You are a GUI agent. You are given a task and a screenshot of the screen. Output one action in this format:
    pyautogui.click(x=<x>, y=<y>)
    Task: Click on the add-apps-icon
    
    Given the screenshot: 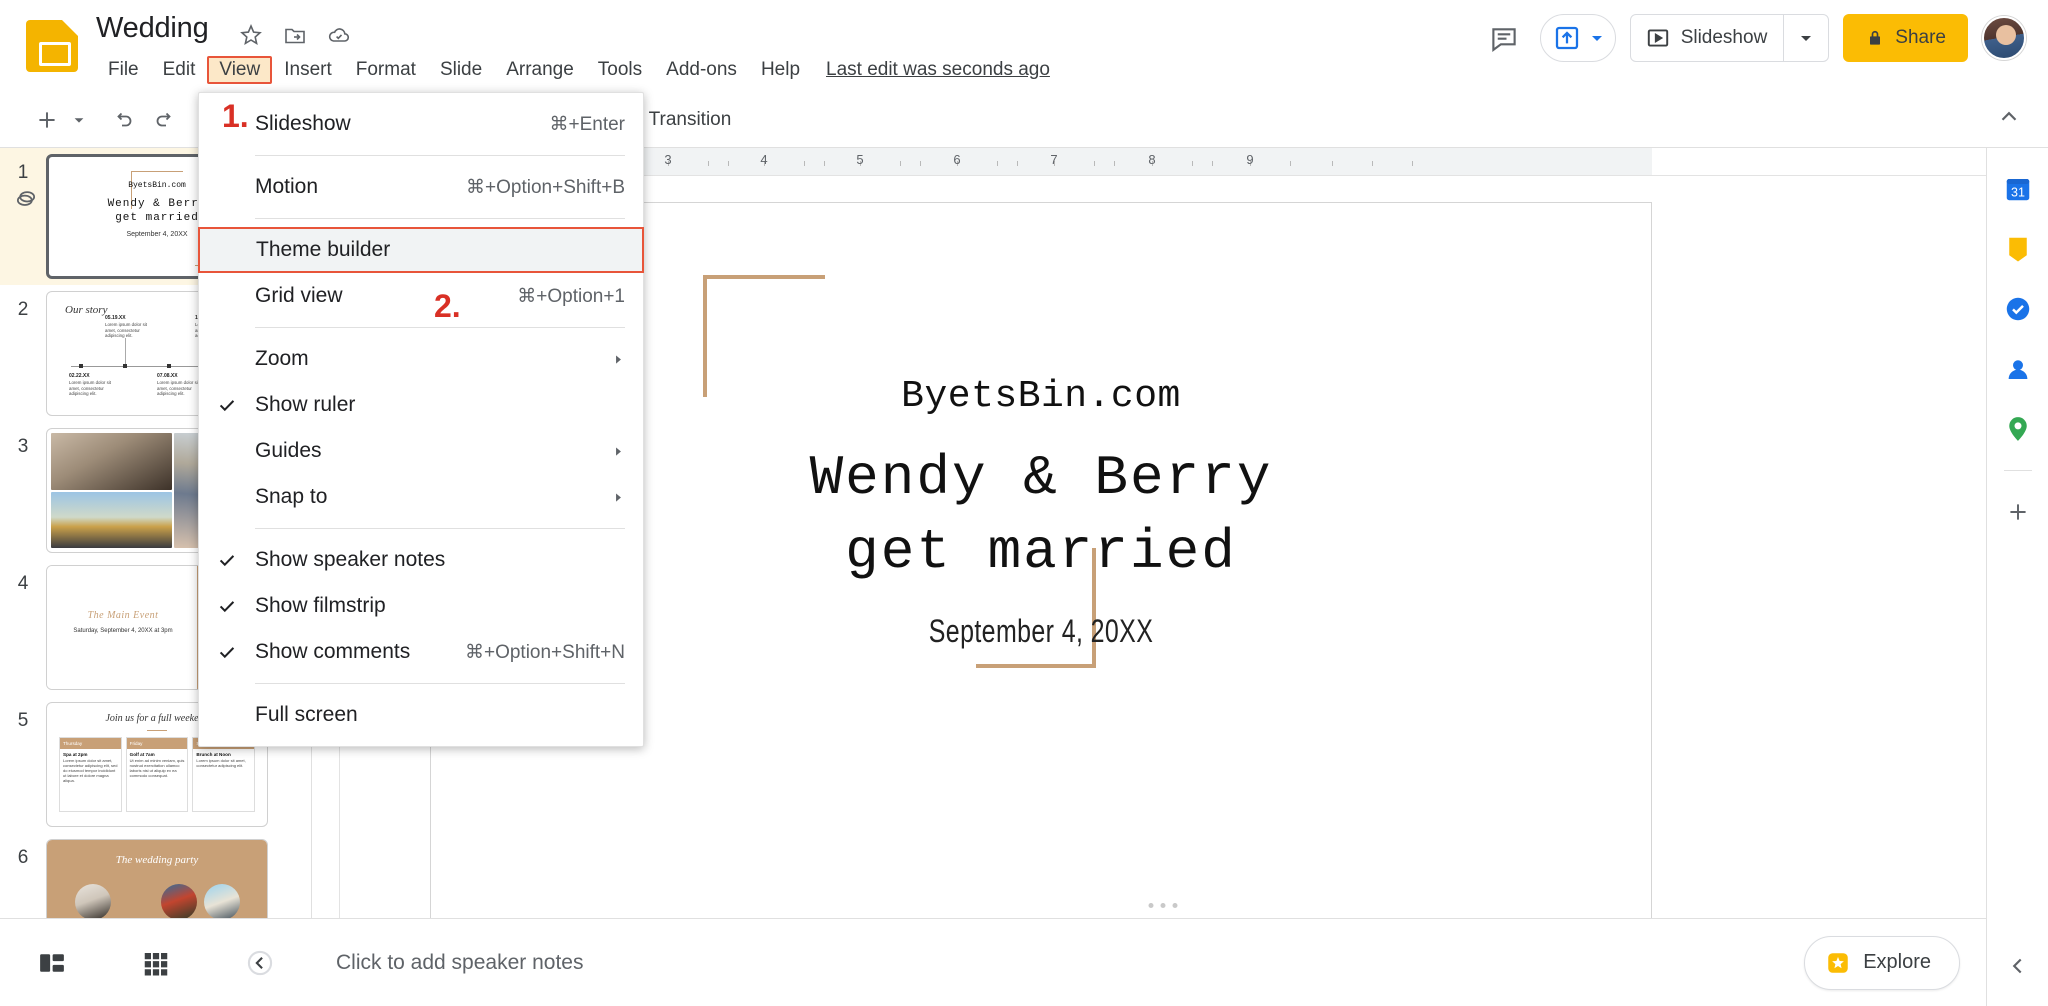 What is the action you would take?
    pyautogui.click(x=2018, y=512)
    